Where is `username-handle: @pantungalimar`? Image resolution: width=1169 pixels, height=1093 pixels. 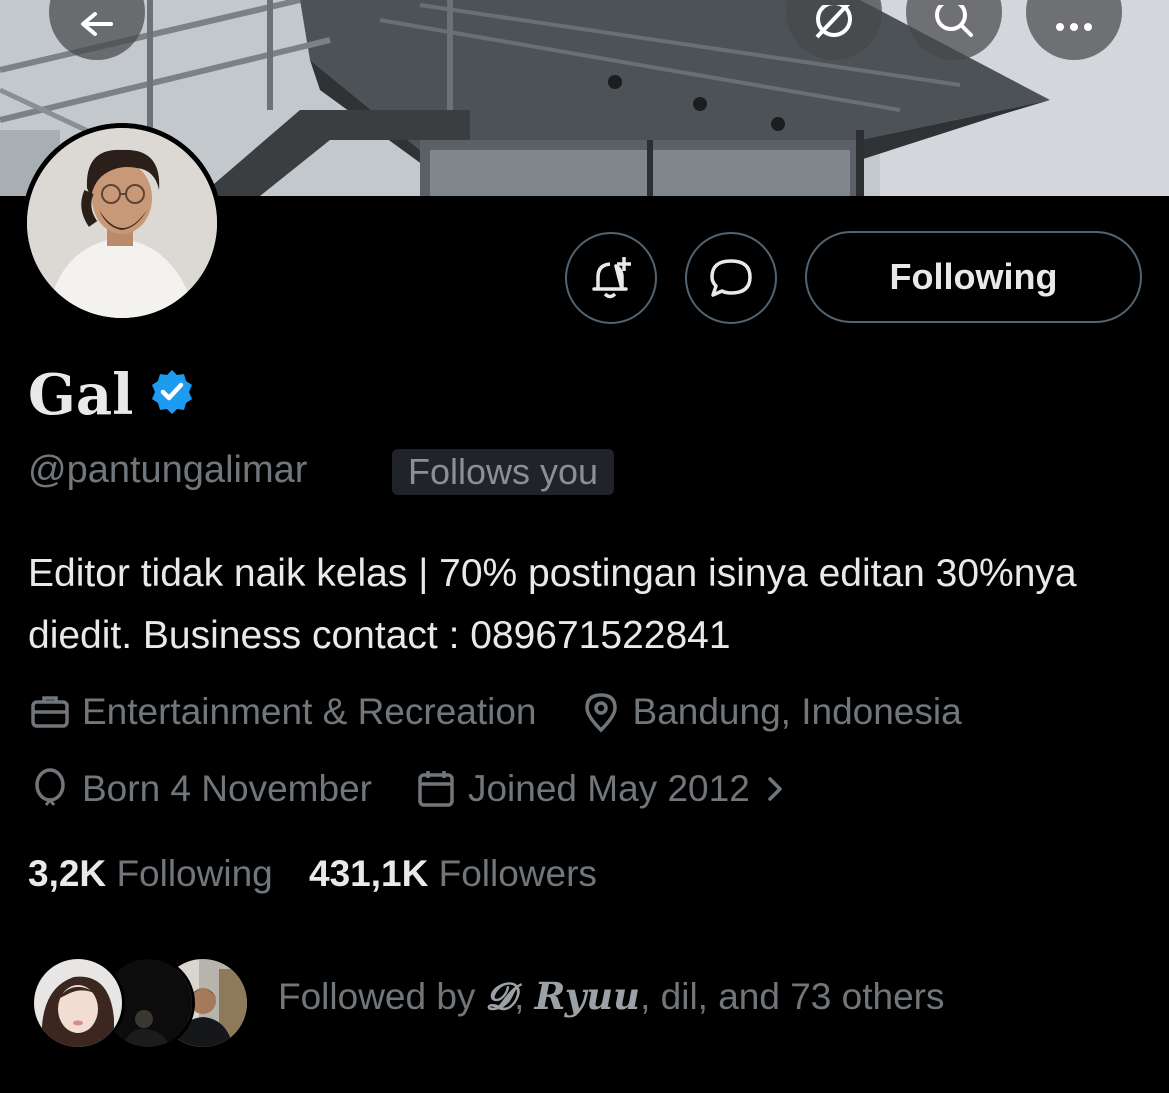 username-handle: @pantungalimar is located at coordinates (168, 470).